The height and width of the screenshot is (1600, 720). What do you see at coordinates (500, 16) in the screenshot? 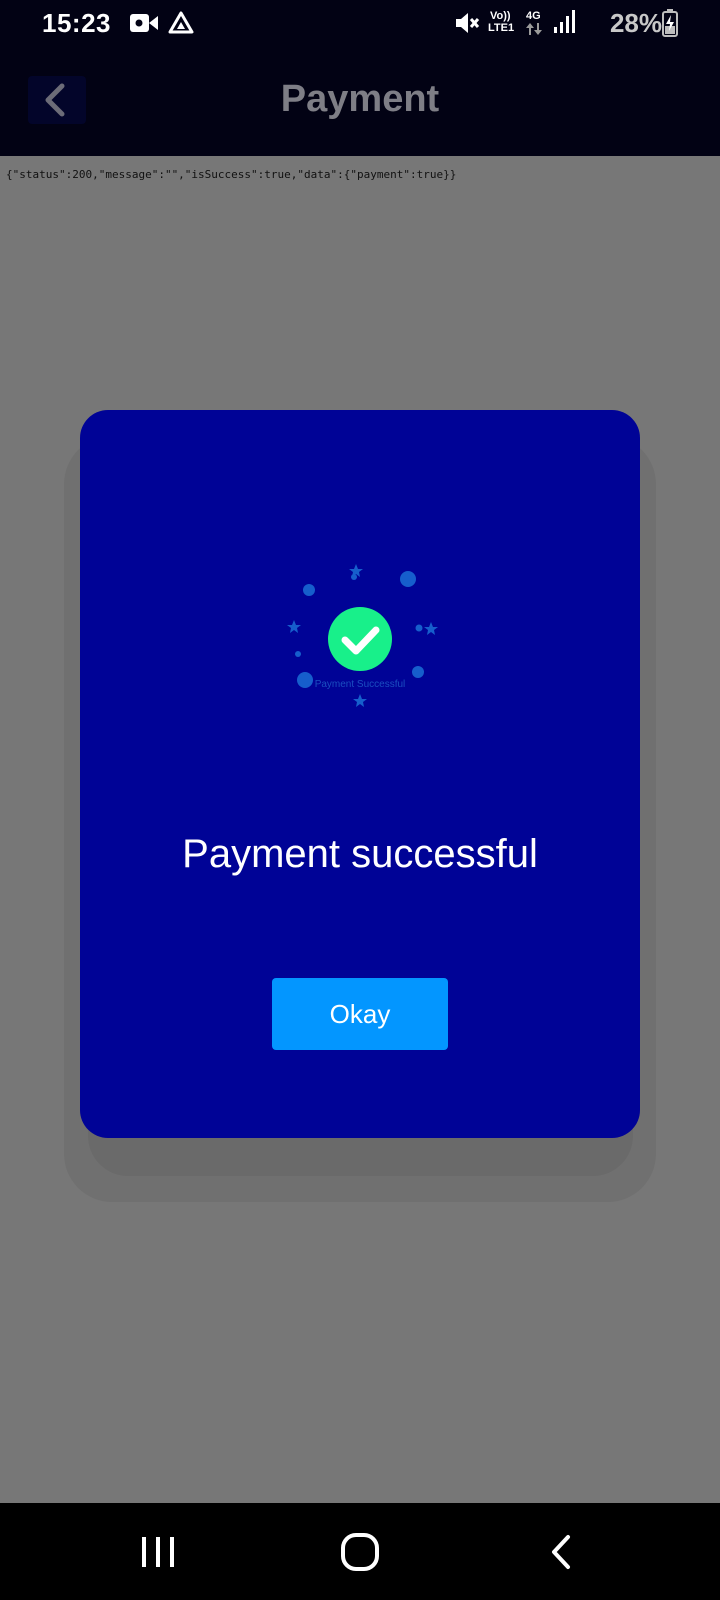
I see `volte-label: Vo))` at bounding box center [500, 16].